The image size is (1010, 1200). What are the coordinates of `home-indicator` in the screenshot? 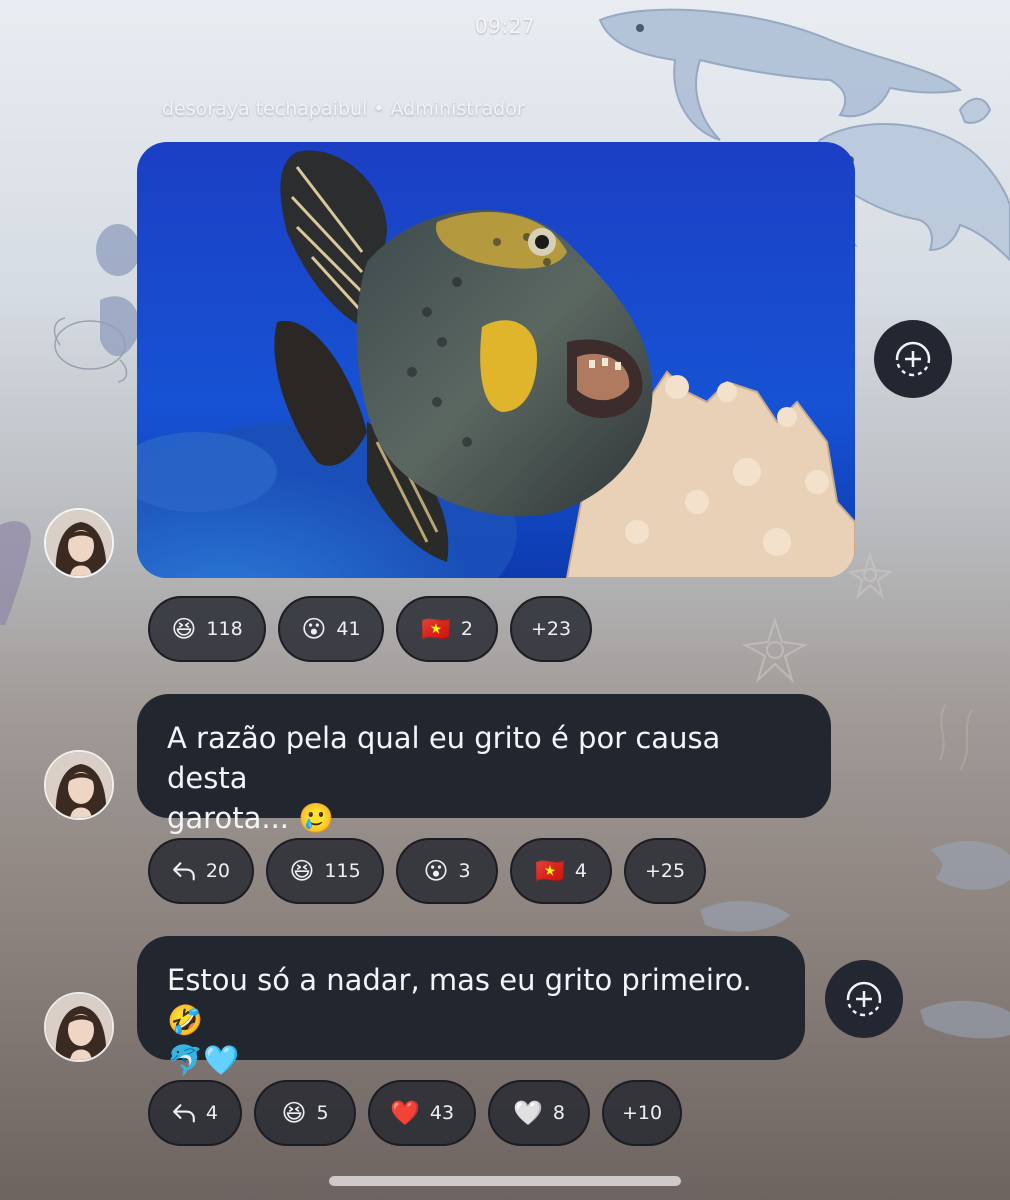 It's located at (505, 1181).